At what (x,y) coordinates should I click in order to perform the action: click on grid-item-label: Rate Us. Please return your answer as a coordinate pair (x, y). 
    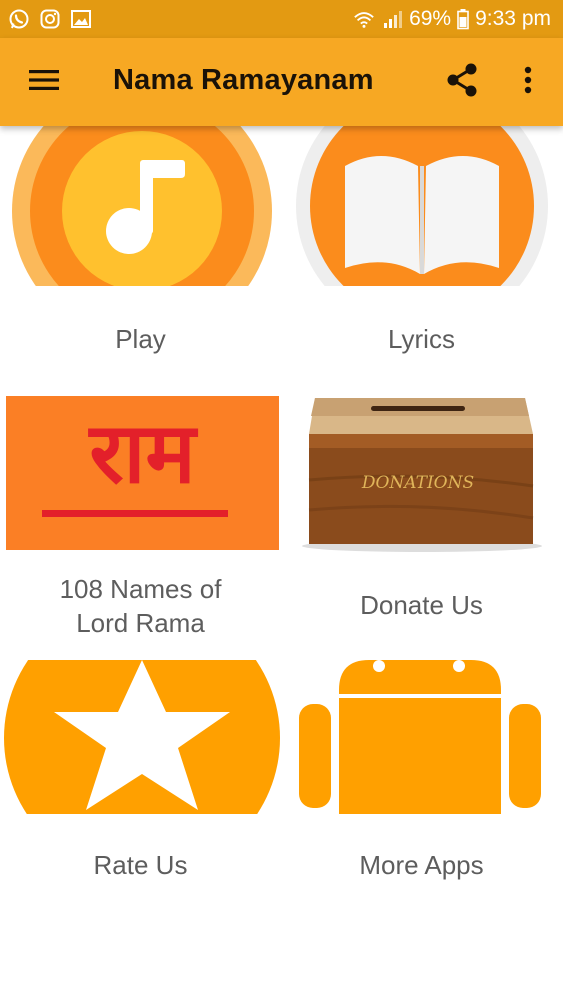
    Looking at the image, I should click on (140, 865).